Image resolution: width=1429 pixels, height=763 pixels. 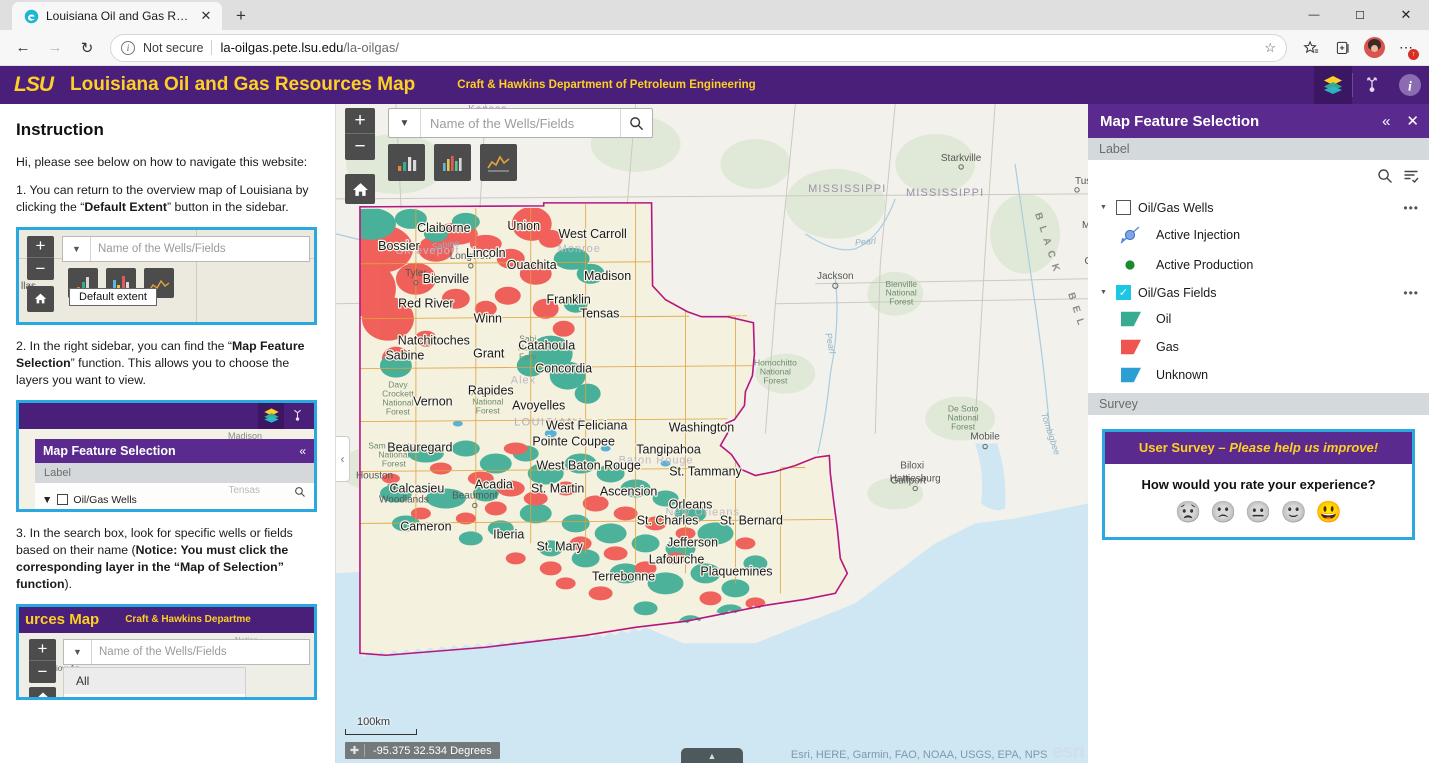 What do you see at coordinates (1188, 512) in the screenshot?
I see `survey-face-option-1: 😟` at bounding box center [1188, 512].